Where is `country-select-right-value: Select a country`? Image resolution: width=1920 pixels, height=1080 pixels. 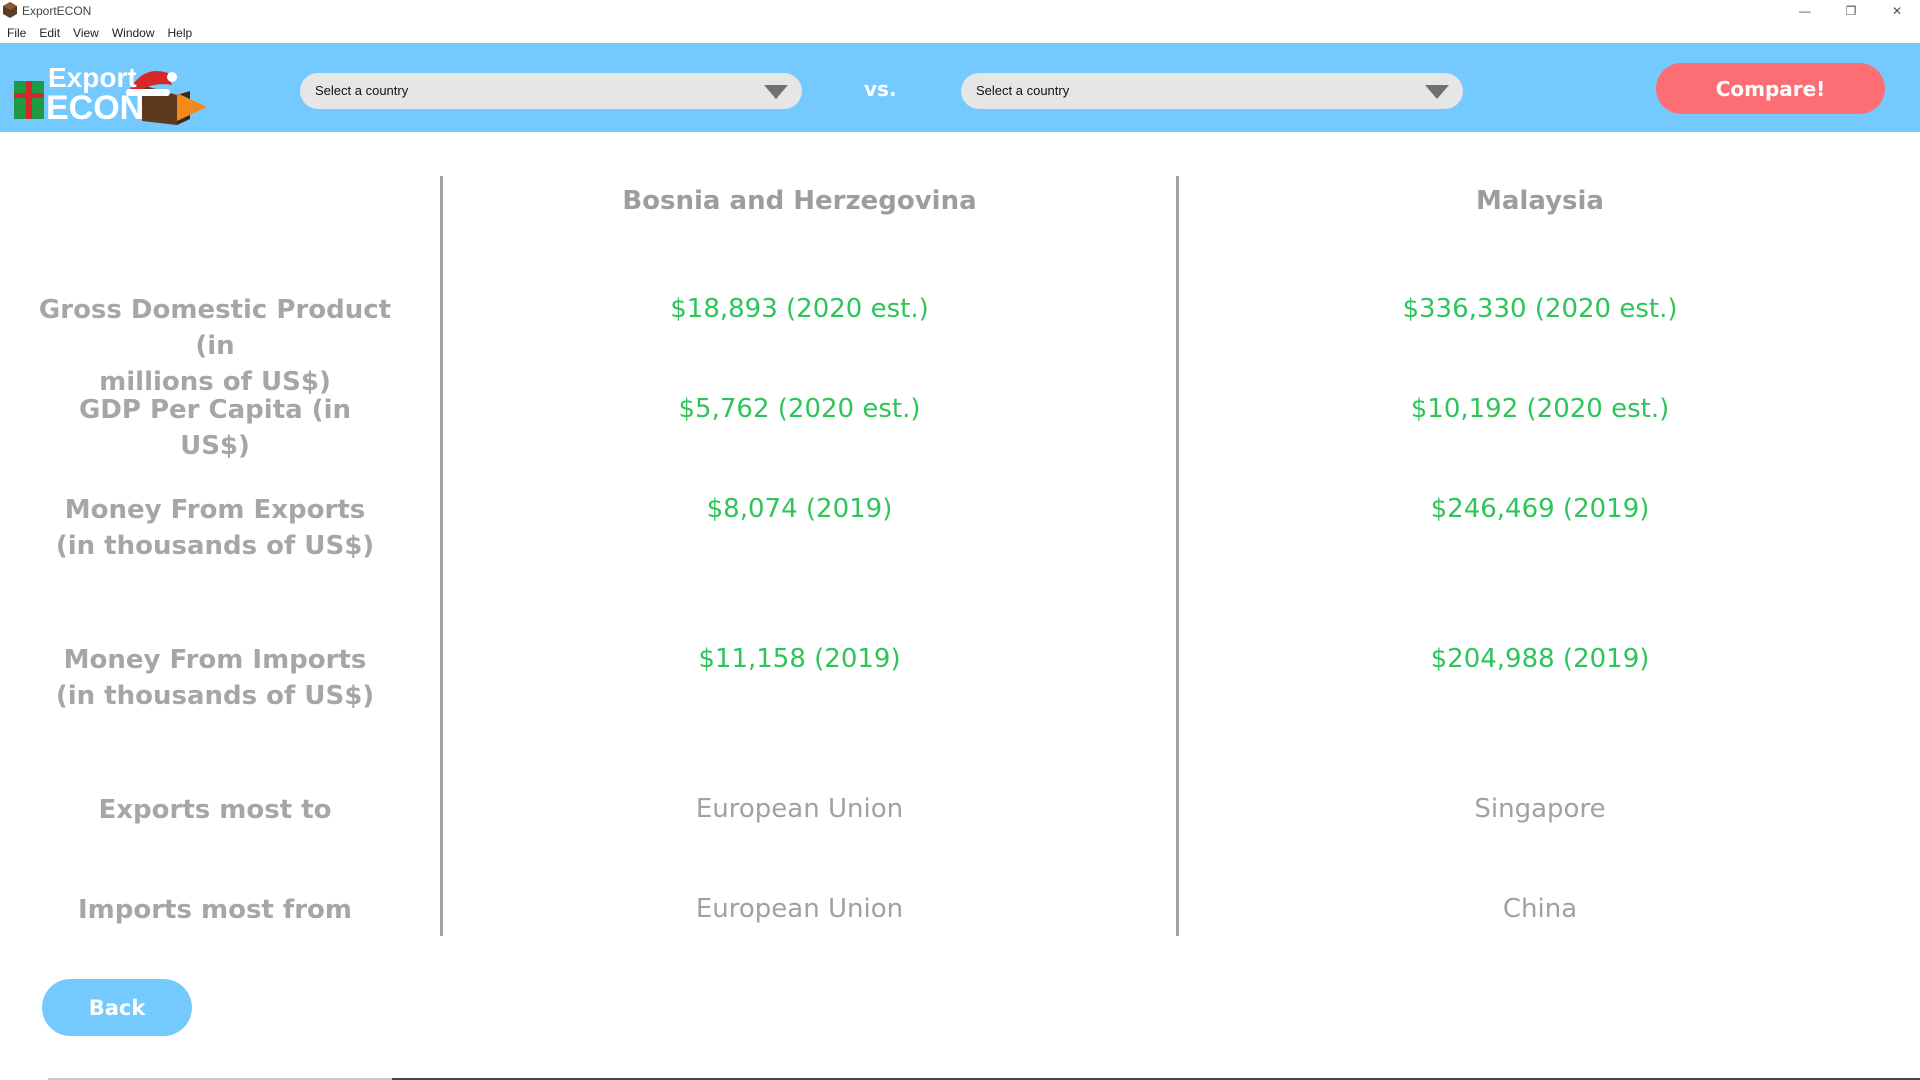 country-select-right-value: Select a country is located at coordinates (1023, 90).